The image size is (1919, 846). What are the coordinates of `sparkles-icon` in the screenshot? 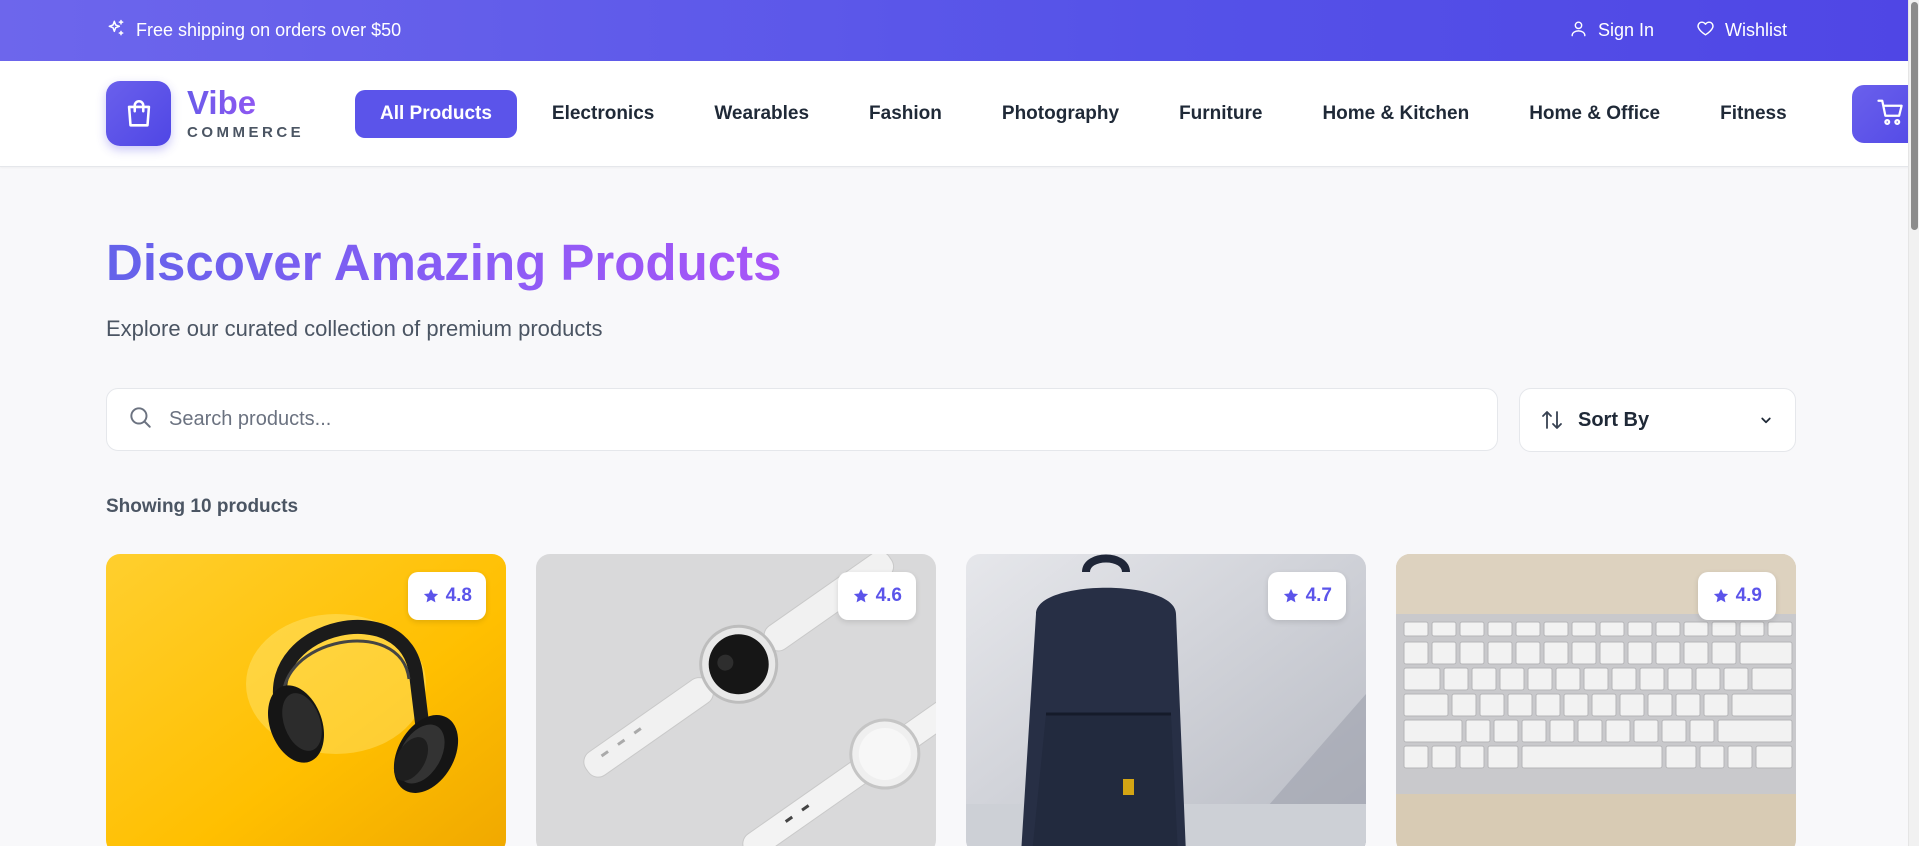 It's located at (116, 30).